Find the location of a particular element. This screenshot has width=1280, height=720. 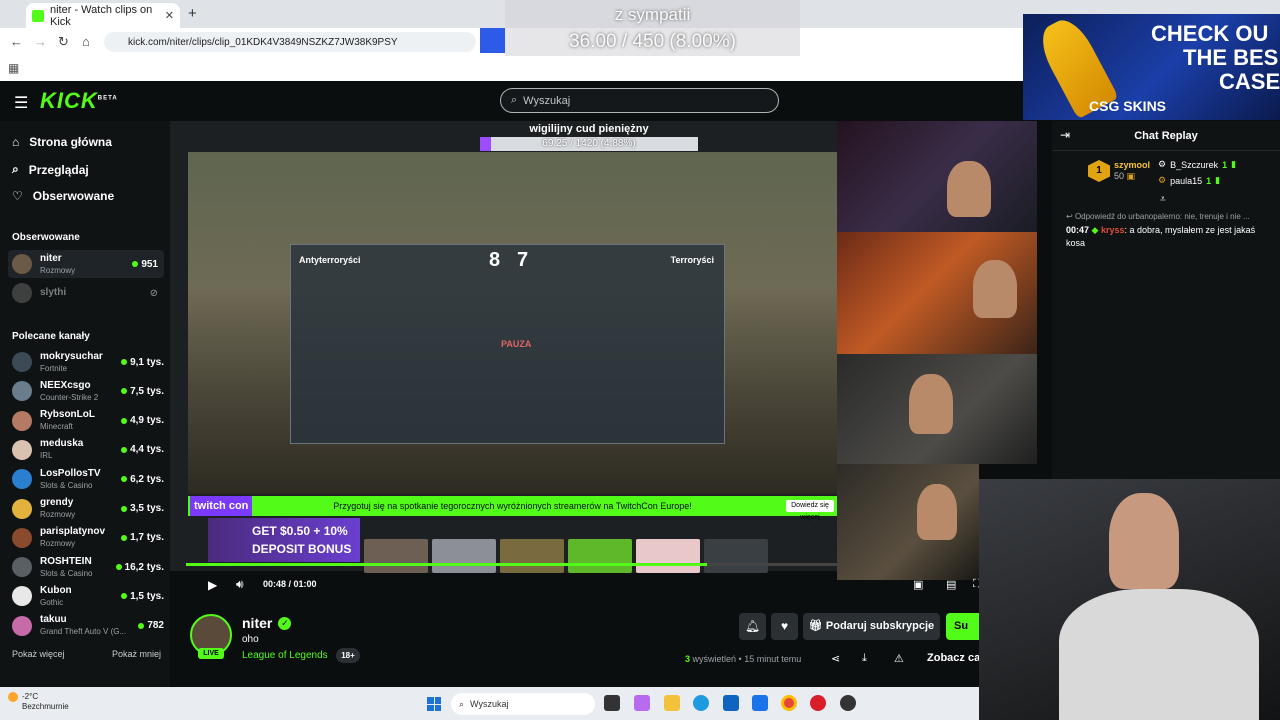

sidebar-channel: RybsonLoL Minecraft 4,9 tys. is located at coordinates (86, 421).